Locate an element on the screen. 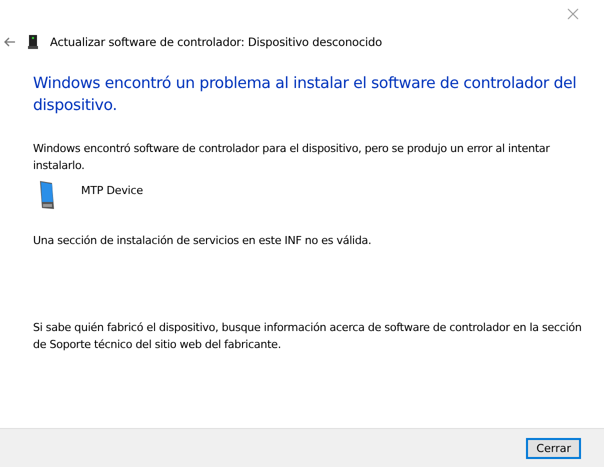 This screenshot has width=604, height=467. device-name: MTP Device is located at coordinates (112, 190).